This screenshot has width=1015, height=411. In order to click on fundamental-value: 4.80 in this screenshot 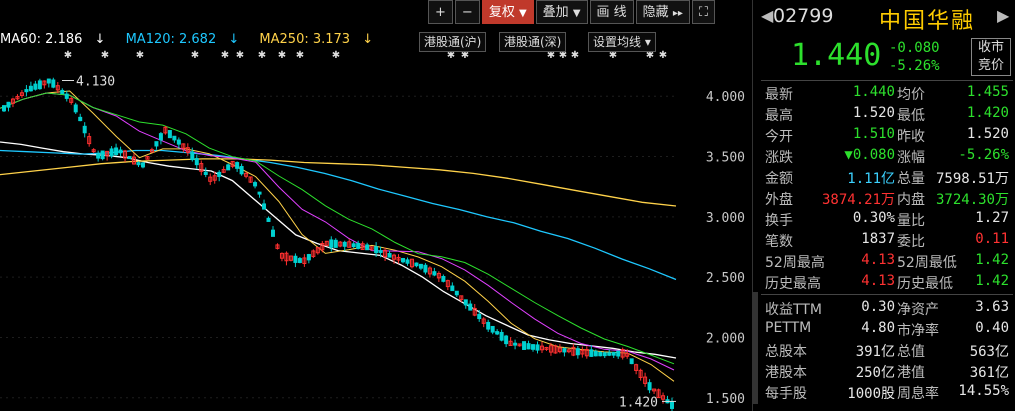, I will do `click(878, 328)`.